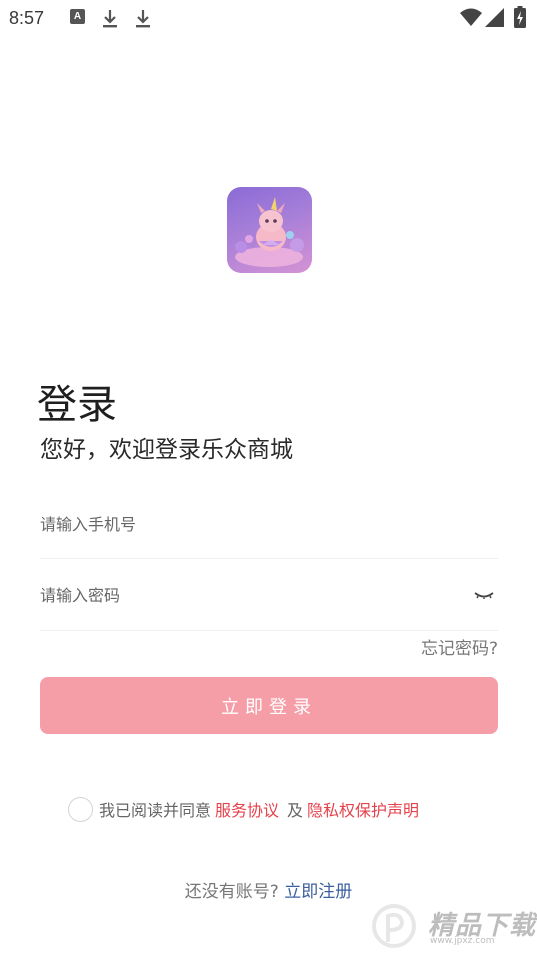 The height and width of the screenshot is (956, 537). I want to click on register-prompt: 还没有账号?, so click(231, 892).